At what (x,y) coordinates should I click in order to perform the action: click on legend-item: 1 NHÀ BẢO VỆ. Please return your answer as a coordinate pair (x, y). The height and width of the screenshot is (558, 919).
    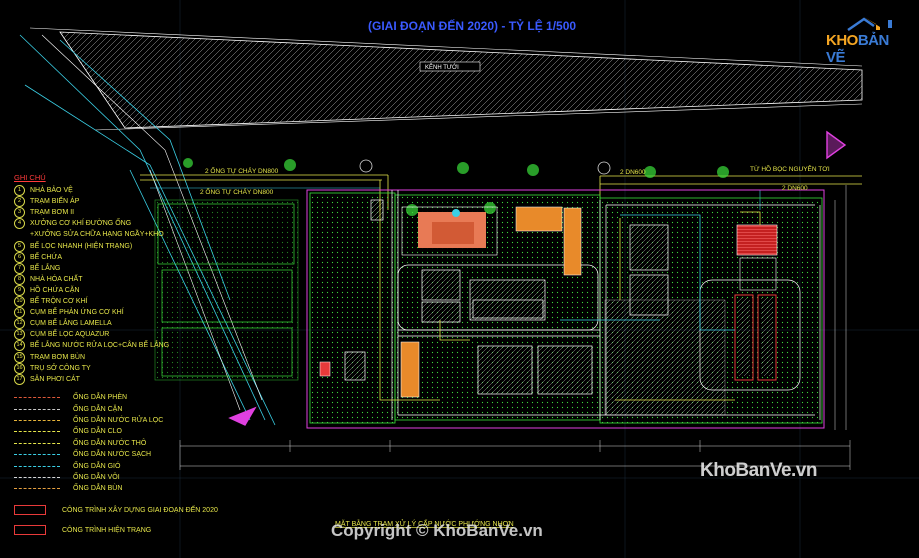
    Looking at the image, I should click on (164, 191).